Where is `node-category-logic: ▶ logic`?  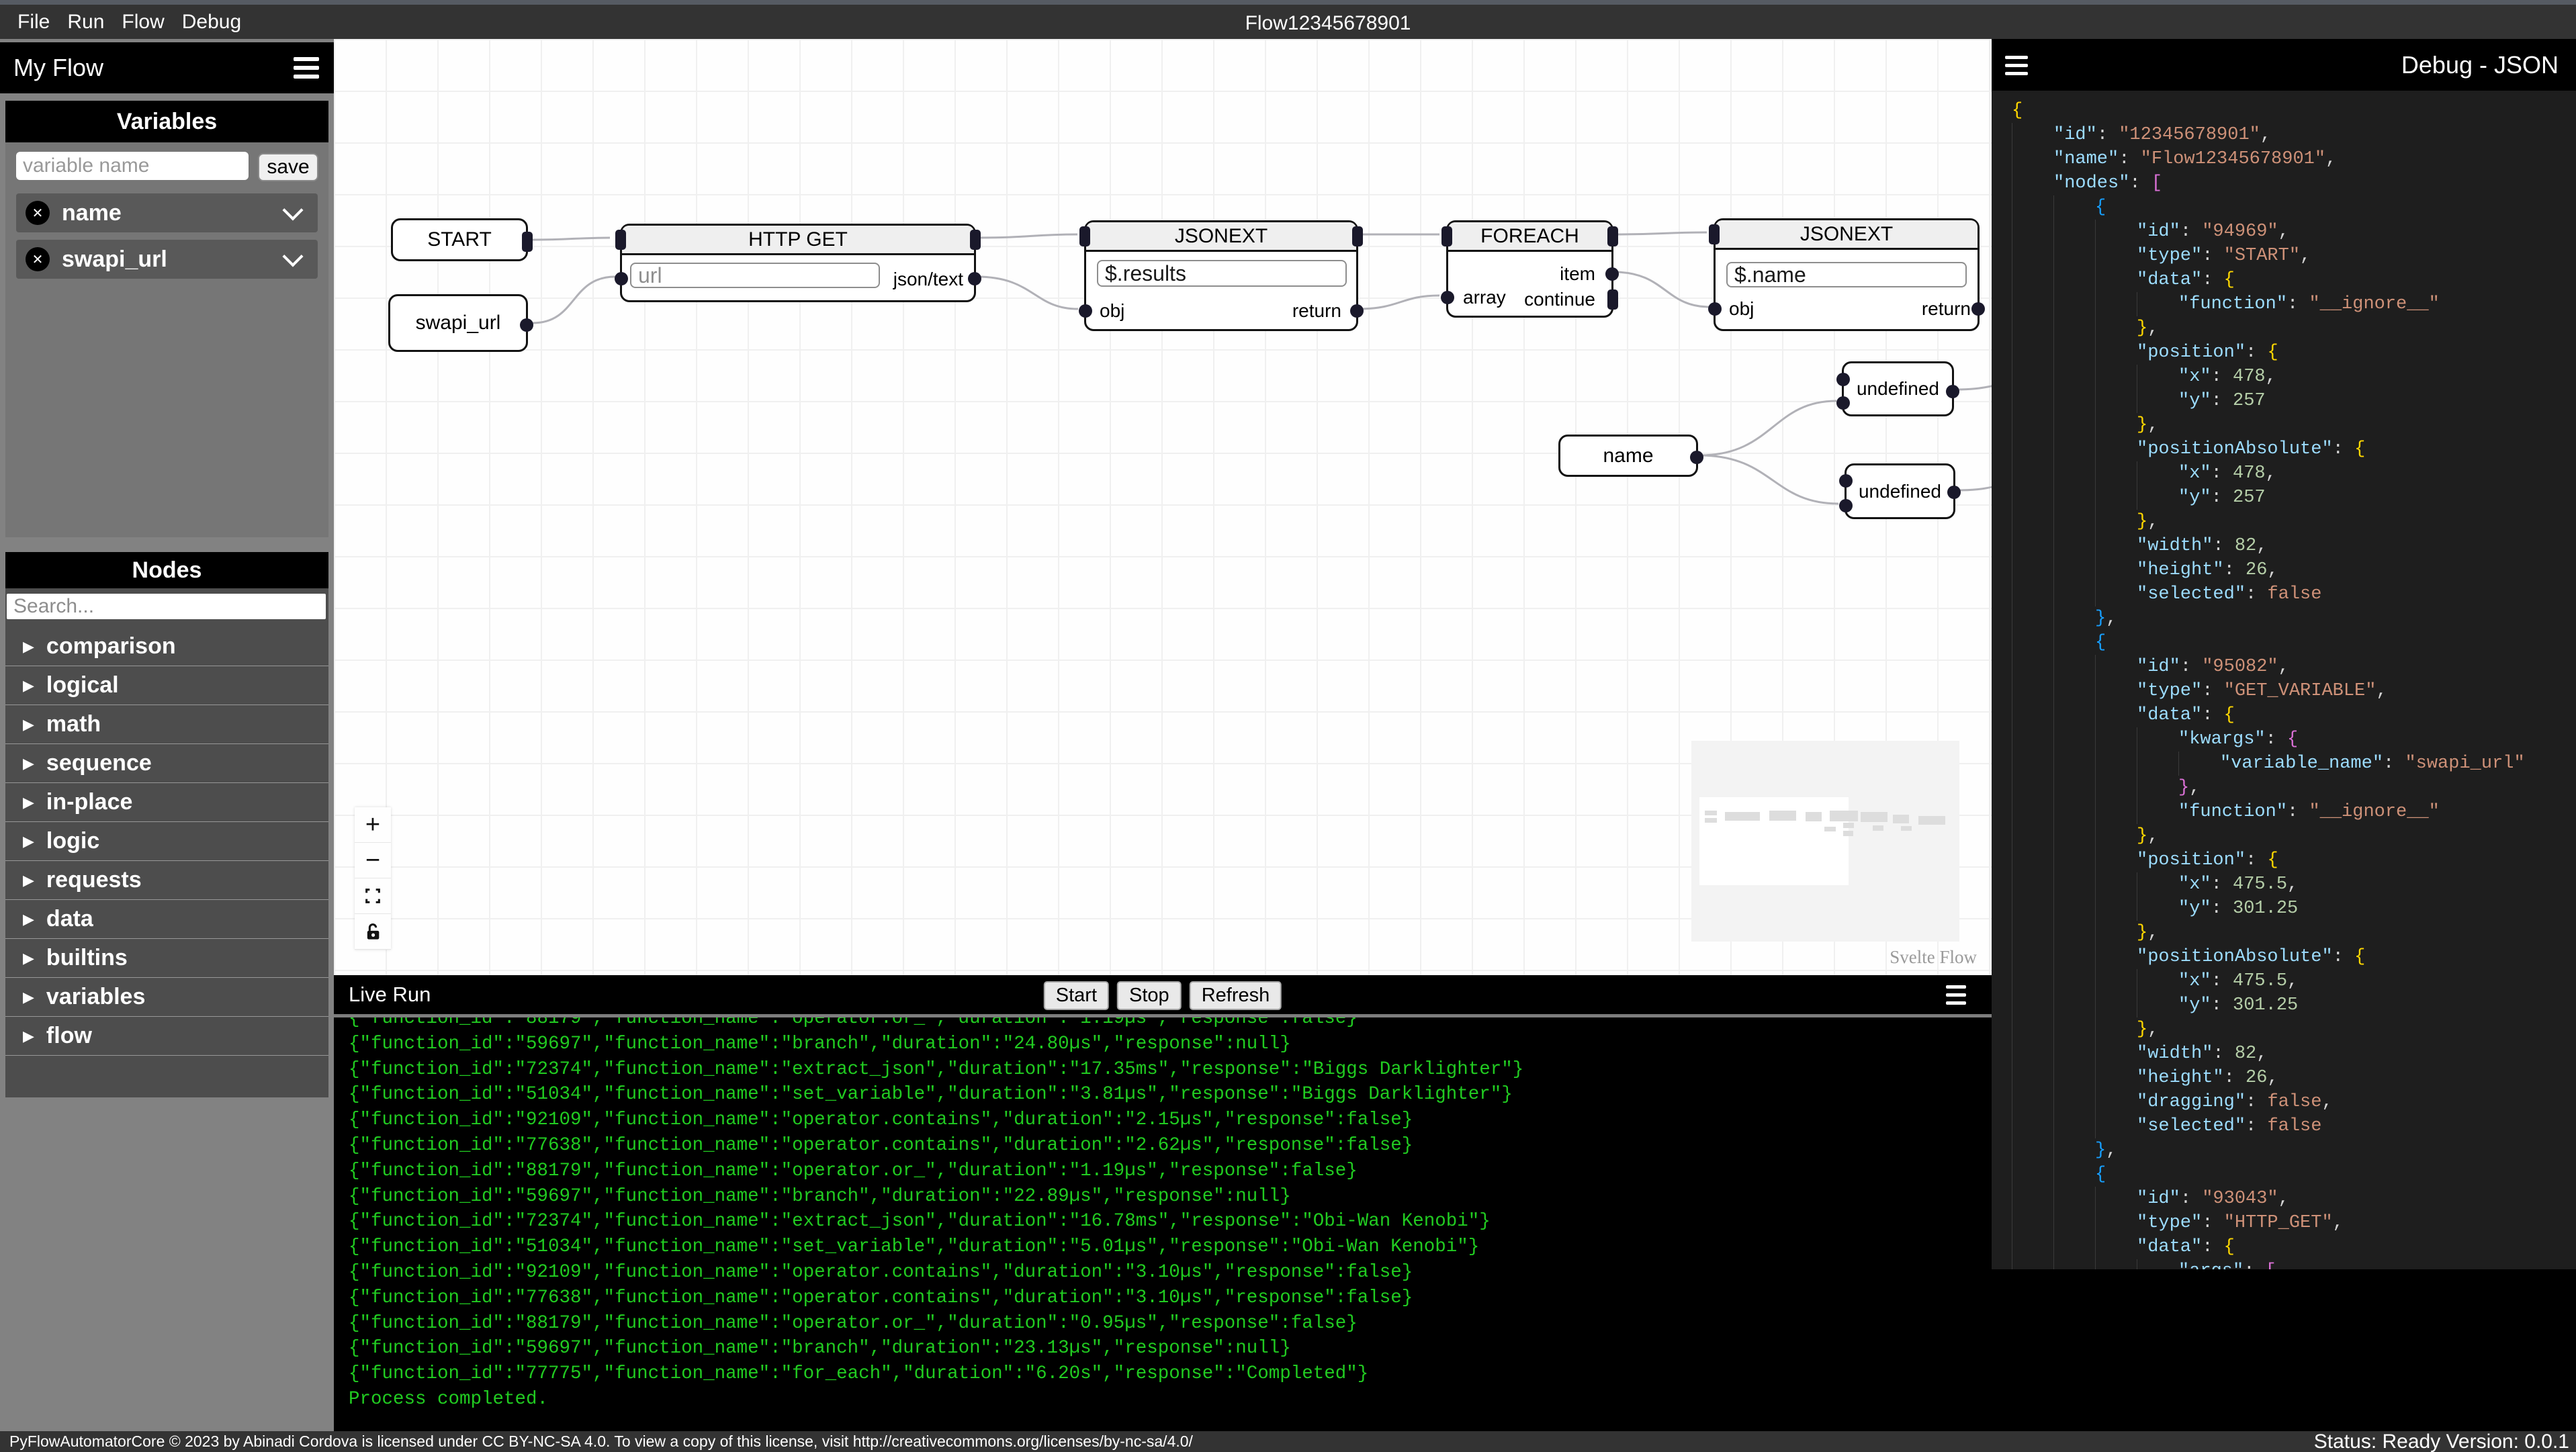 node-category-logic: ▶ logic is located at coordinates (167, 841).